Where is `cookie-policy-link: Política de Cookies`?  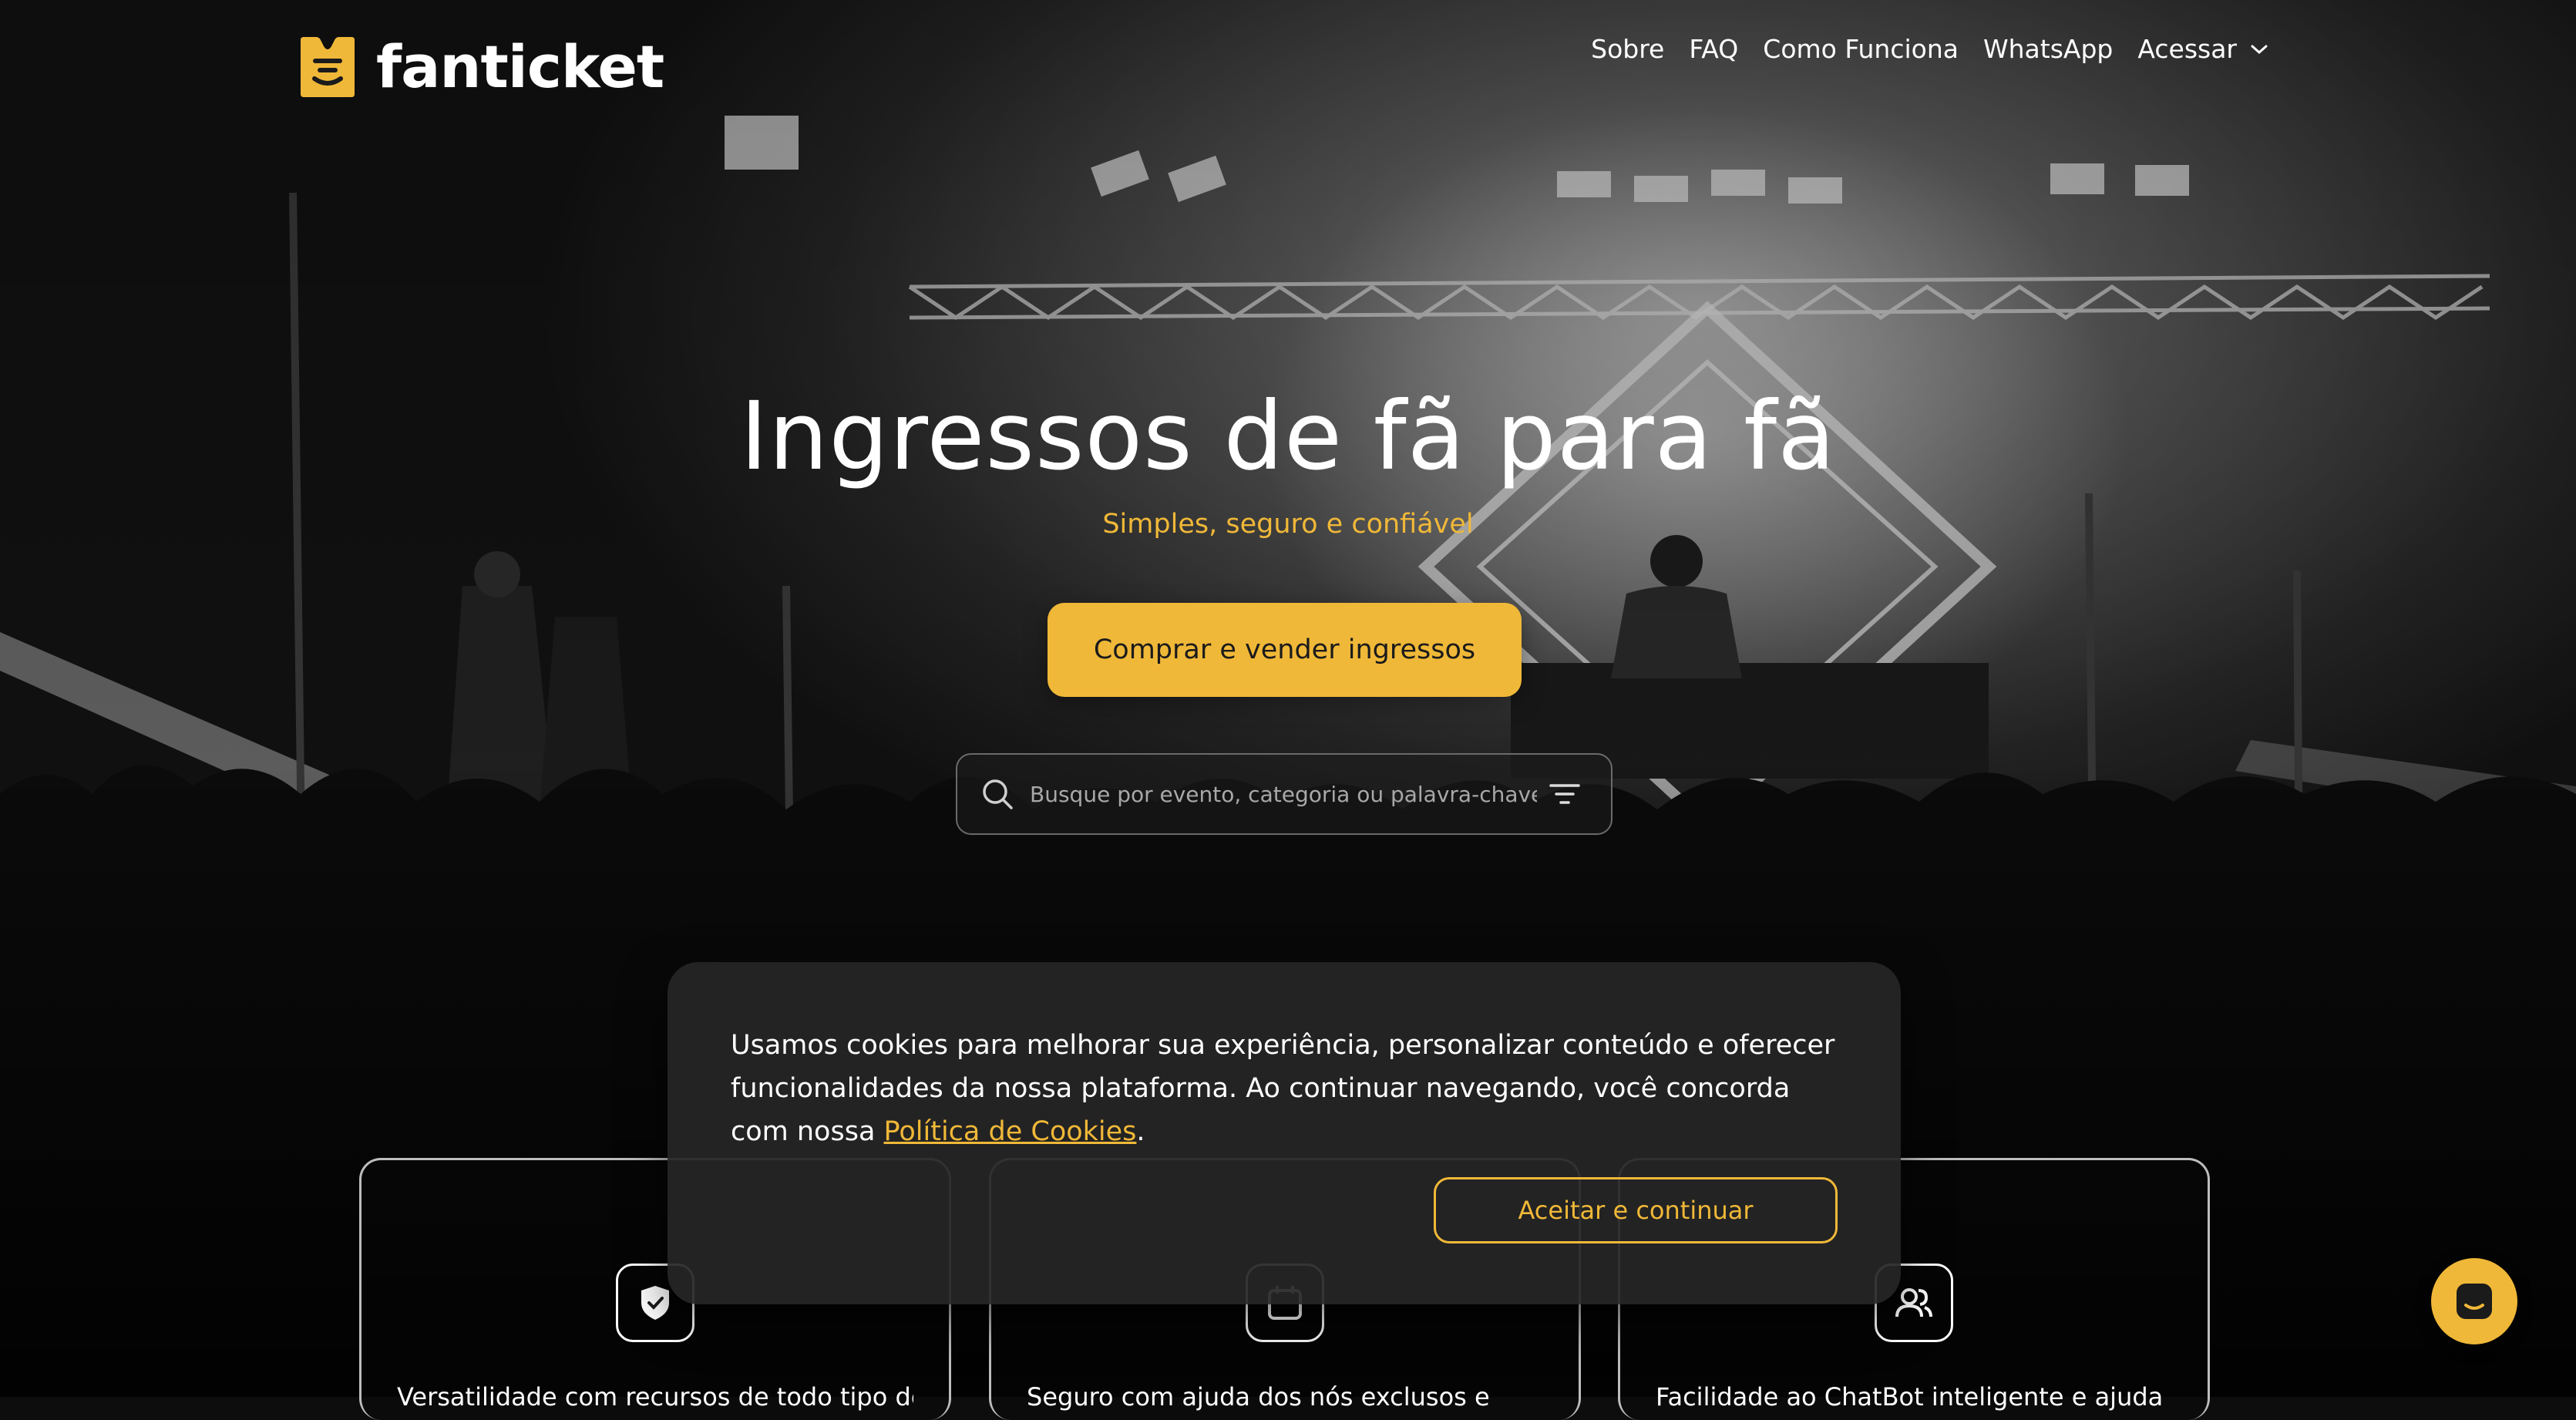 cookie-policy-link: Política de Cookies is located at coordinates (1010, 1131).